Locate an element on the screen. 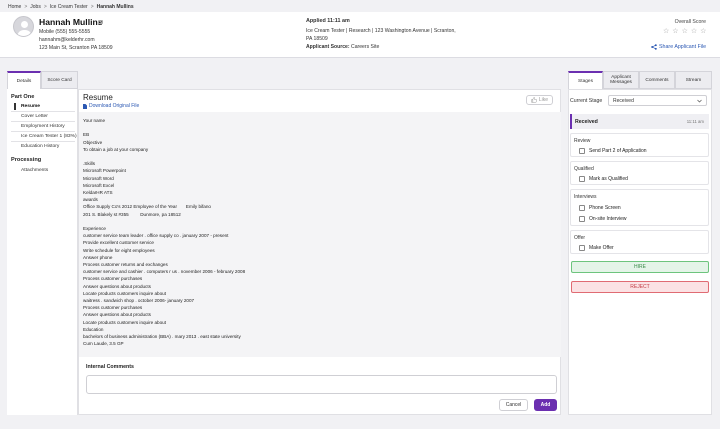 This screenshot has height=429, width=720. file-icon is located at coordinates (85, 106).